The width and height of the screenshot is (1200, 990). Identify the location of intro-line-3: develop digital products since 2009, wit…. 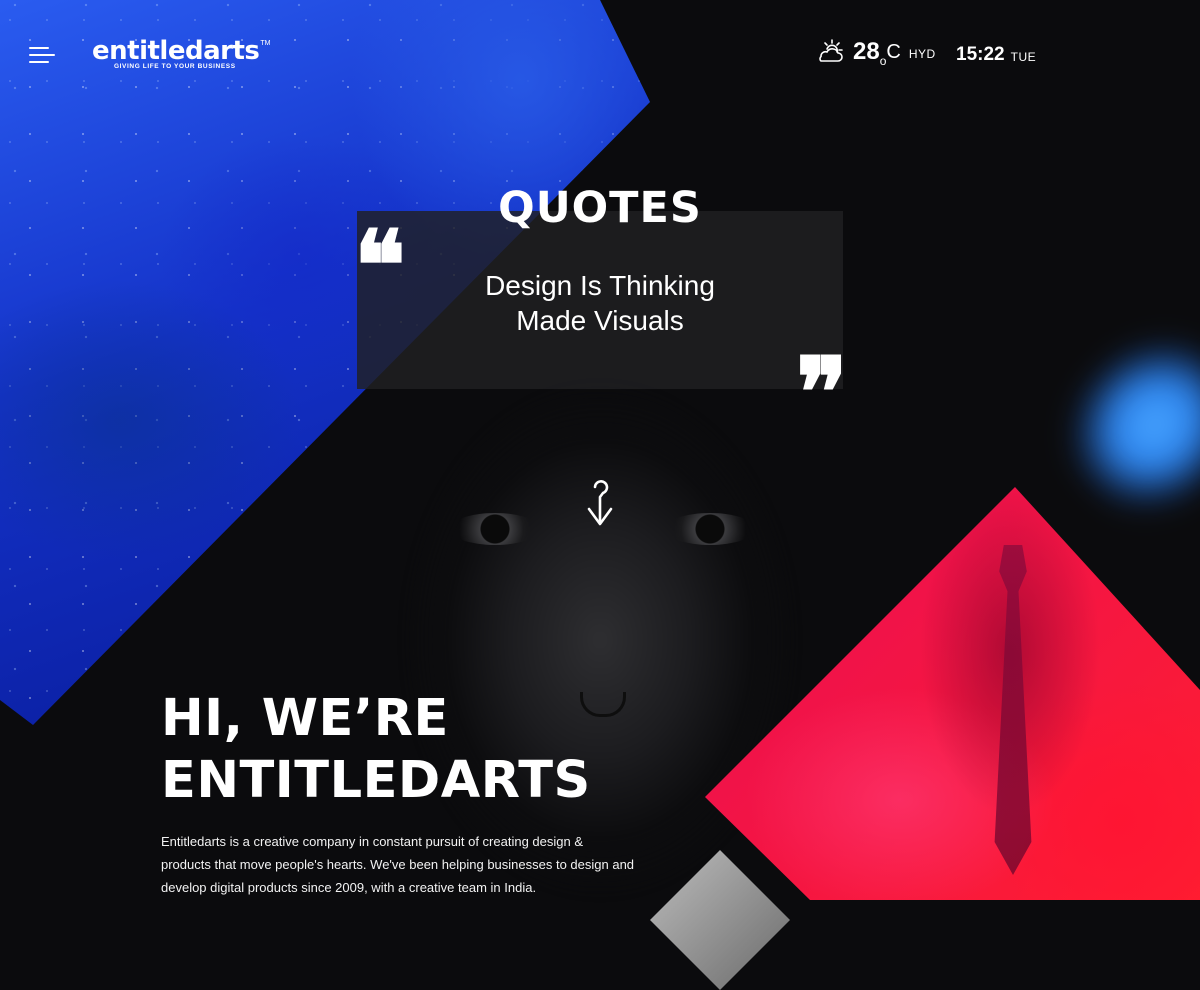
(349, 887).